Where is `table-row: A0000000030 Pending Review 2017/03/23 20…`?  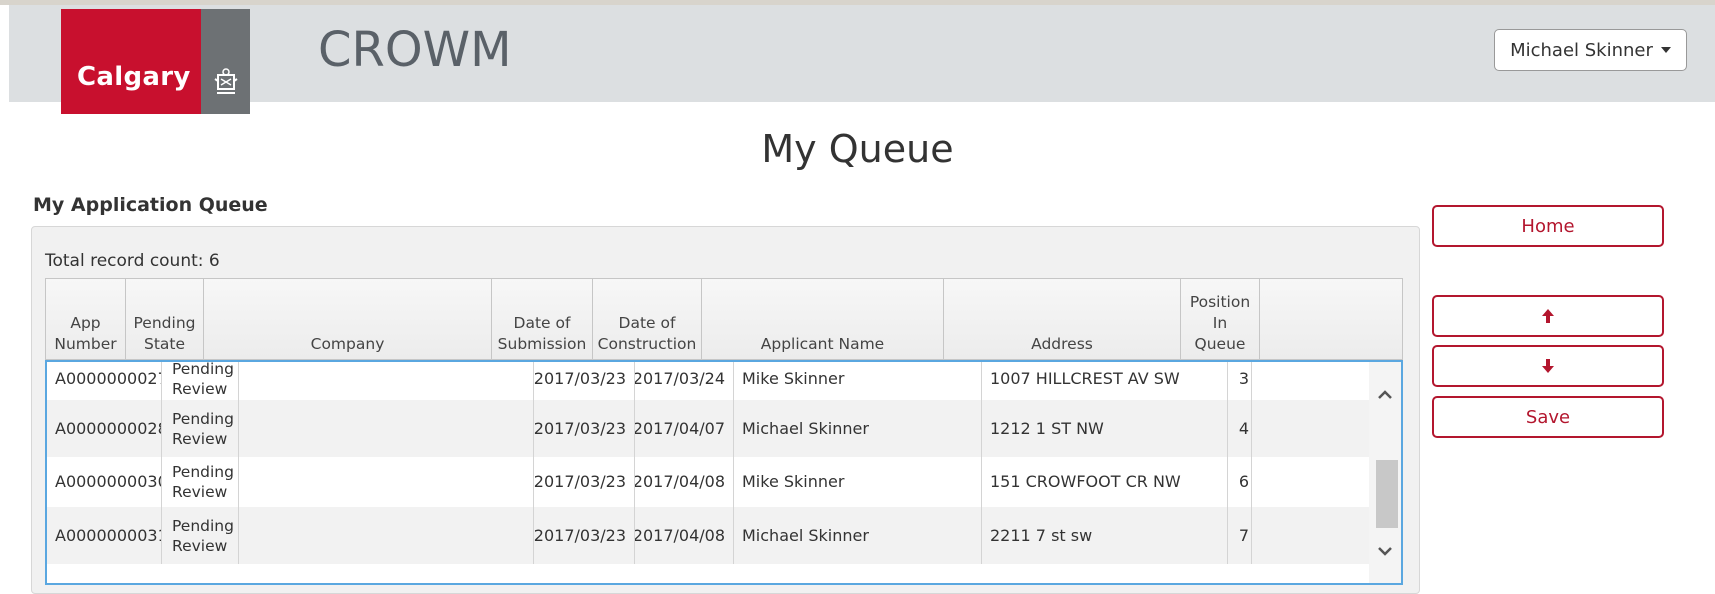 table-row: A0000000030 Pending Review 2017/03/23 20… is located at coordinates (708, 481).